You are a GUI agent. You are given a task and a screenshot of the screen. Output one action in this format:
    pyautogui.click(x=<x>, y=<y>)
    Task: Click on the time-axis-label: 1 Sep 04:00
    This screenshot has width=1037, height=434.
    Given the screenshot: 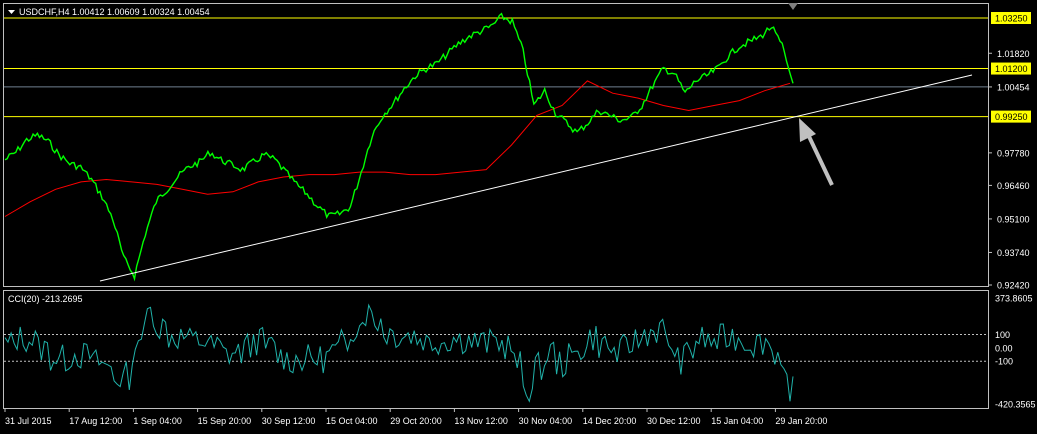 What is the action you would take?
    pyautogui.click(x=157, y=421)
    